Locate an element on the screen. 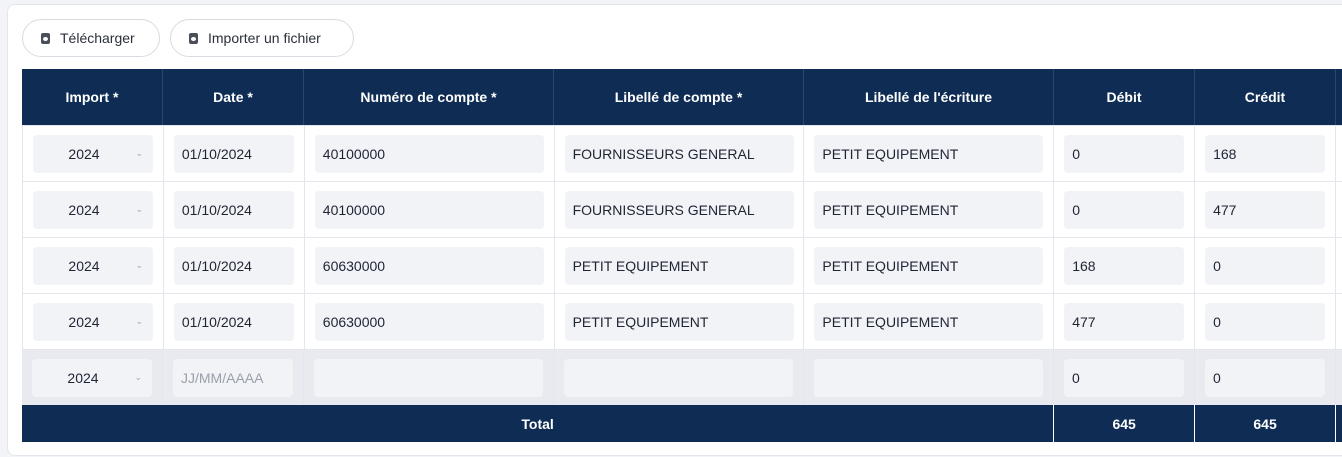 This screenshot has height=457, width=1342. entry-label-input is located at coordinates (928, 377).